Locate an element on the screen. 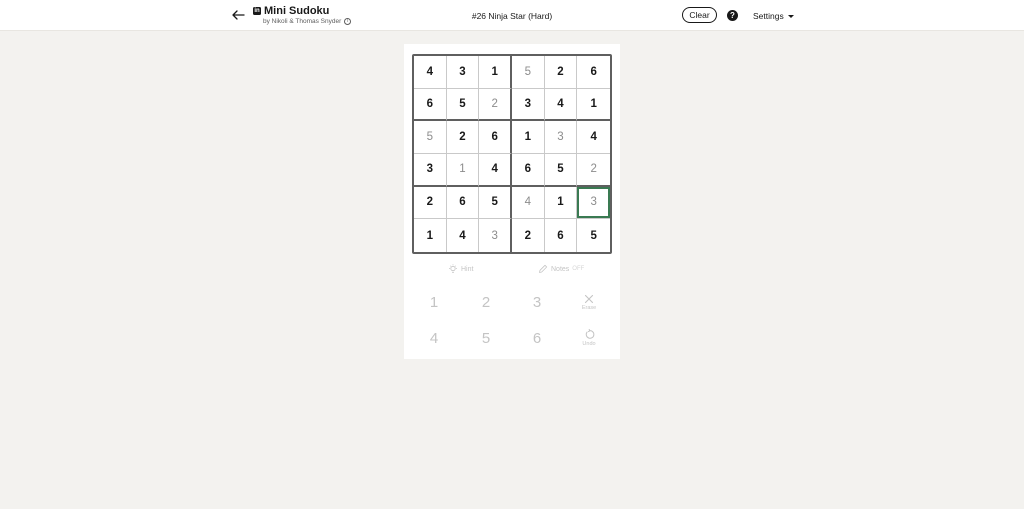 This screenshot has width=1024, height=509. undo-button: Undo is located at coordinates (589, 338).